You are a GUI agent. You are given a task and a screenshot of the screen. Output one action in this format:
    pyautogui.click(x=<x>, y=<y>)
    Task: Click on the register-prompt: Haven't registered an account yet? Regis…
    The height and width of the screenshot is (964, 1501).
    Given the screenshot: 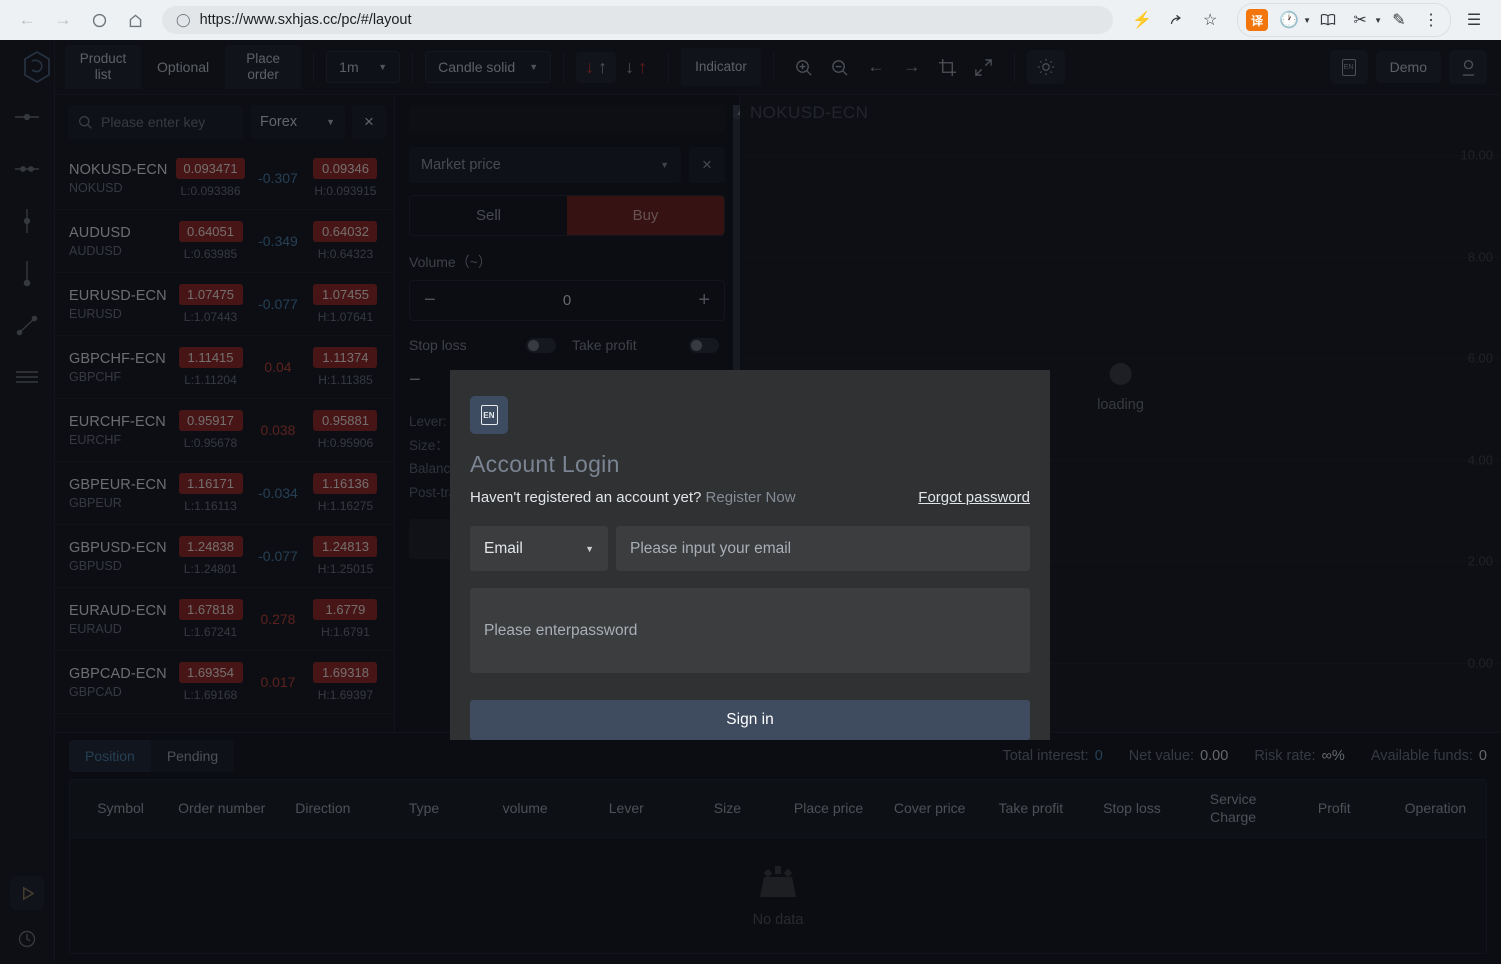 What is the action you would take?
    pyautogui.click(x=633, y=497)
    